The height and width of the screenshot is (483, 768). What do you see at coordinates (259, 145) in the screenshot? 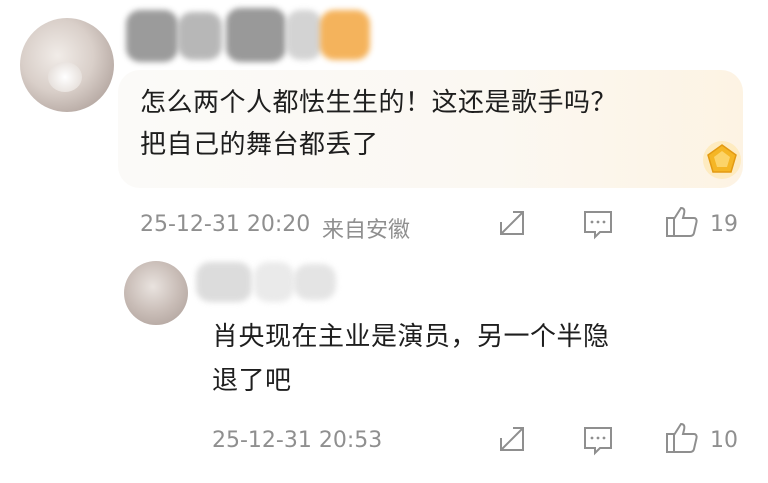
I see `comment-text-line-2: 把自己的舞台都丢了` at bounding box center [259, 145].